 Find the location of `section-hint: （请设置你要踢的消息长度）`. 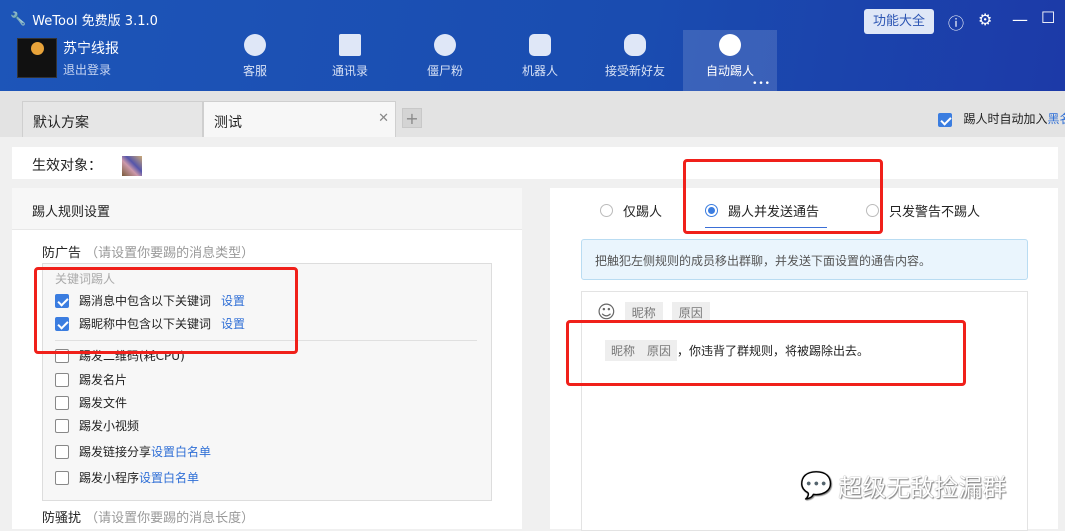

section-hint: （请设置你要踢的消息长度） is located at coordinates (170, 518).